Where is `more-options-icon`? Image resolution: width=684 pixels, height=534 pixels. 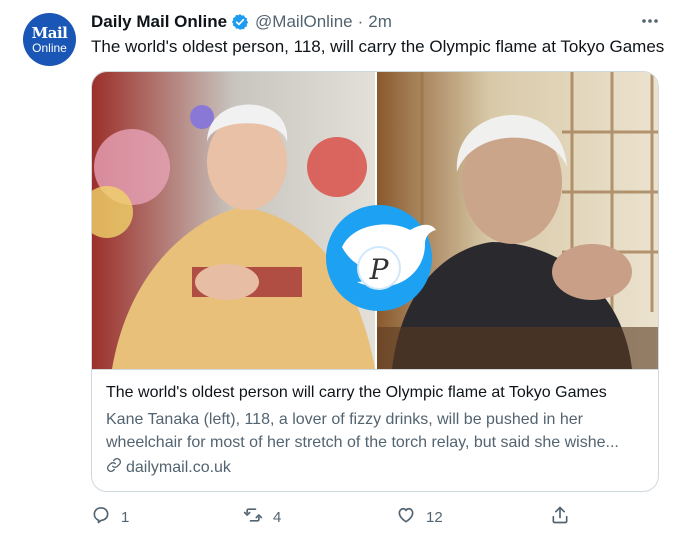 more-options-icon is located at coordinates (650, 21).